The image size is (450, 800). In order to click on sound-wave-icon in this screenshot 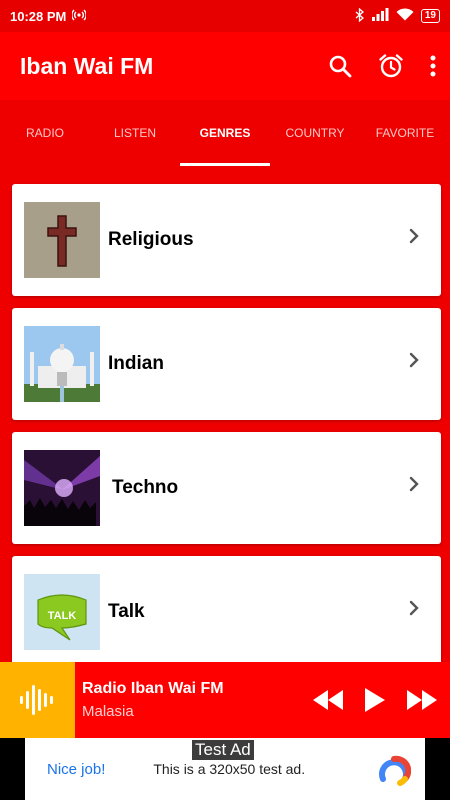, I will do `click(37, 700)`.